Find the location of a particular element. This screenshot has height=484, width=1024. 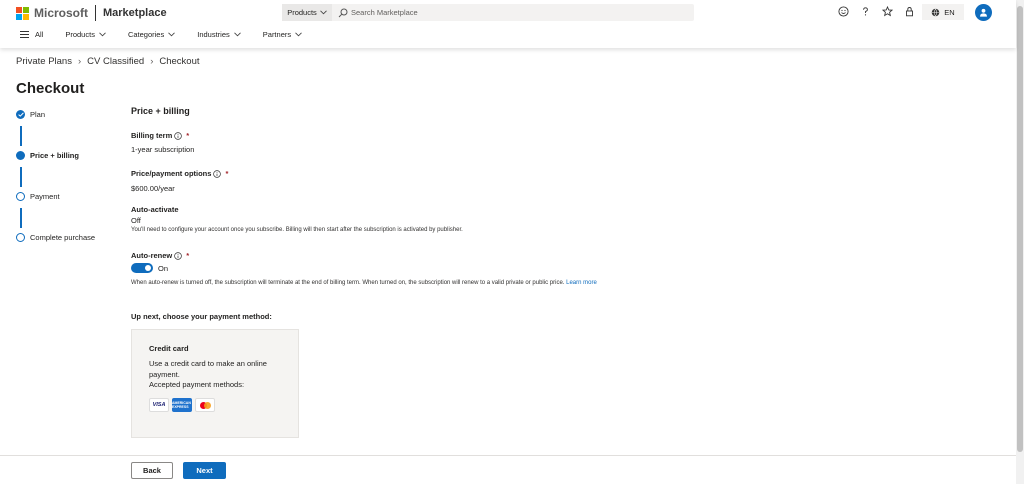

billing-term-label-text: Billing term is located at coordinates (152, 135).